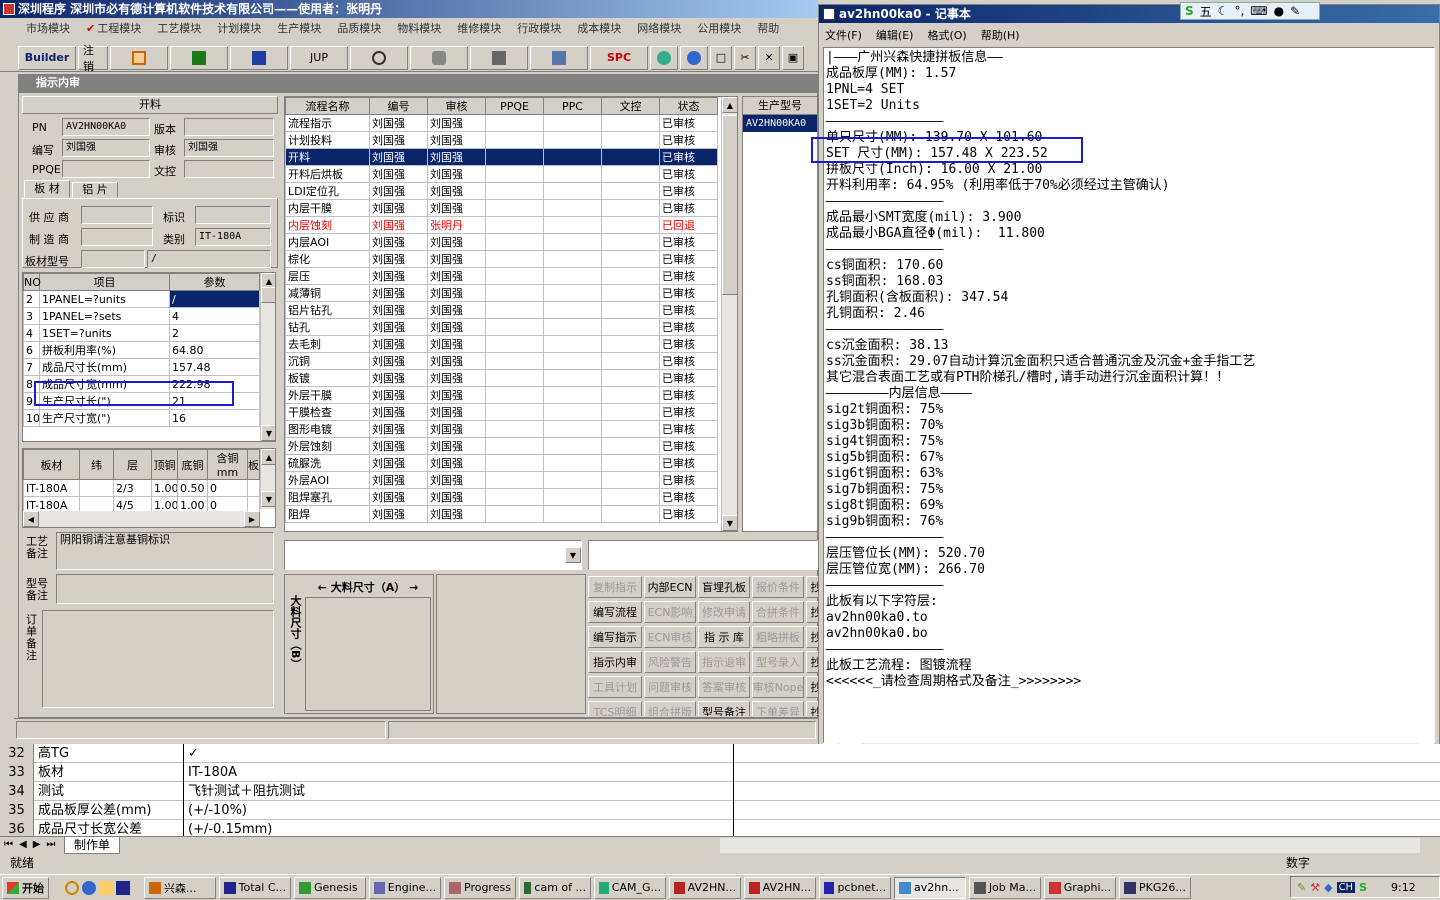 The image size is (1440, 900). Describe the element at coordinates (158, 659) in the screenshot. I see `order-note-field` at that location.